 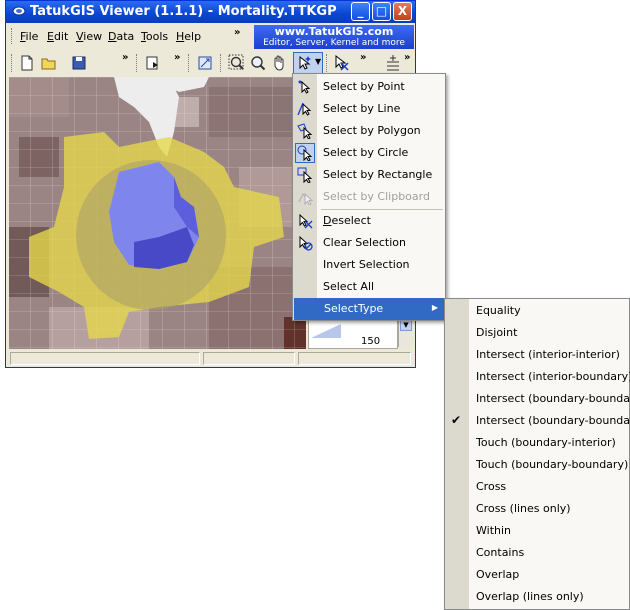 I want to click on menu-invert-selection: Invert Selection, so click(x=369, y=265).